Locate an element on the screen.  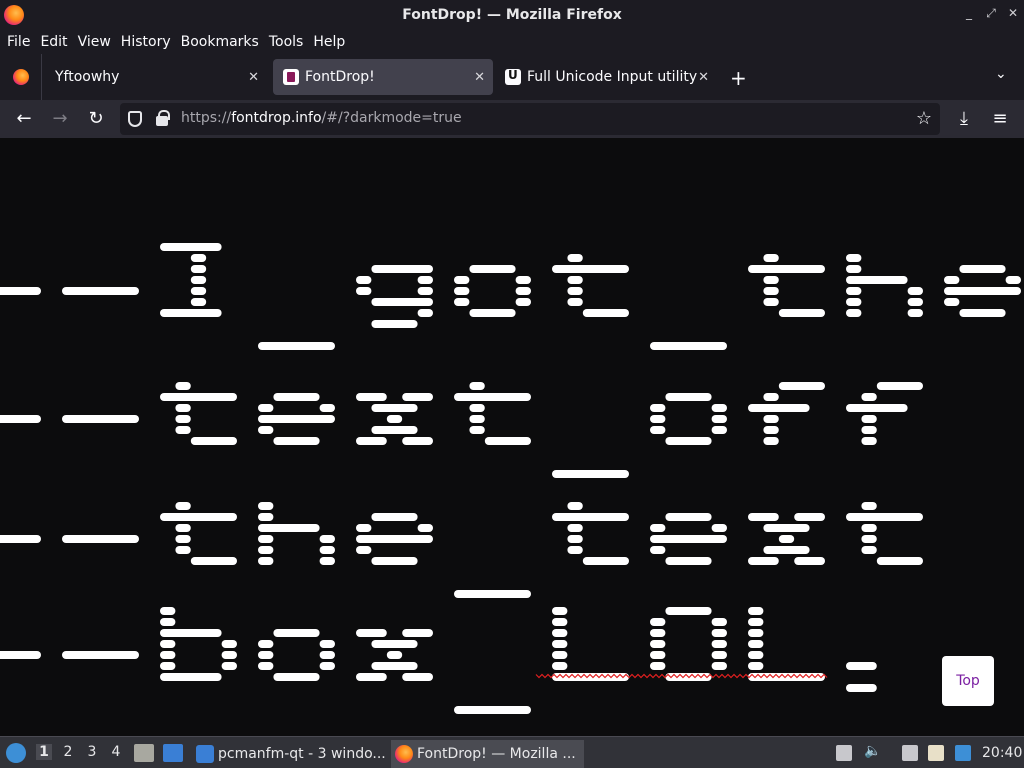
downloads-button: ⤓ is located at coordinates (964, 118).